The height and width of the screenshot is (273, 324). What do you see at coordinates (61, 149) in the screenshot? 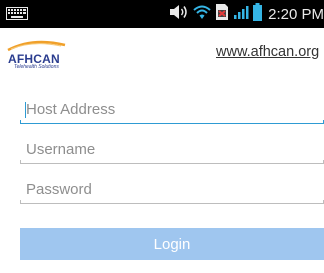
I see `username-placeholder: Username` at bounding box center [61, 149].